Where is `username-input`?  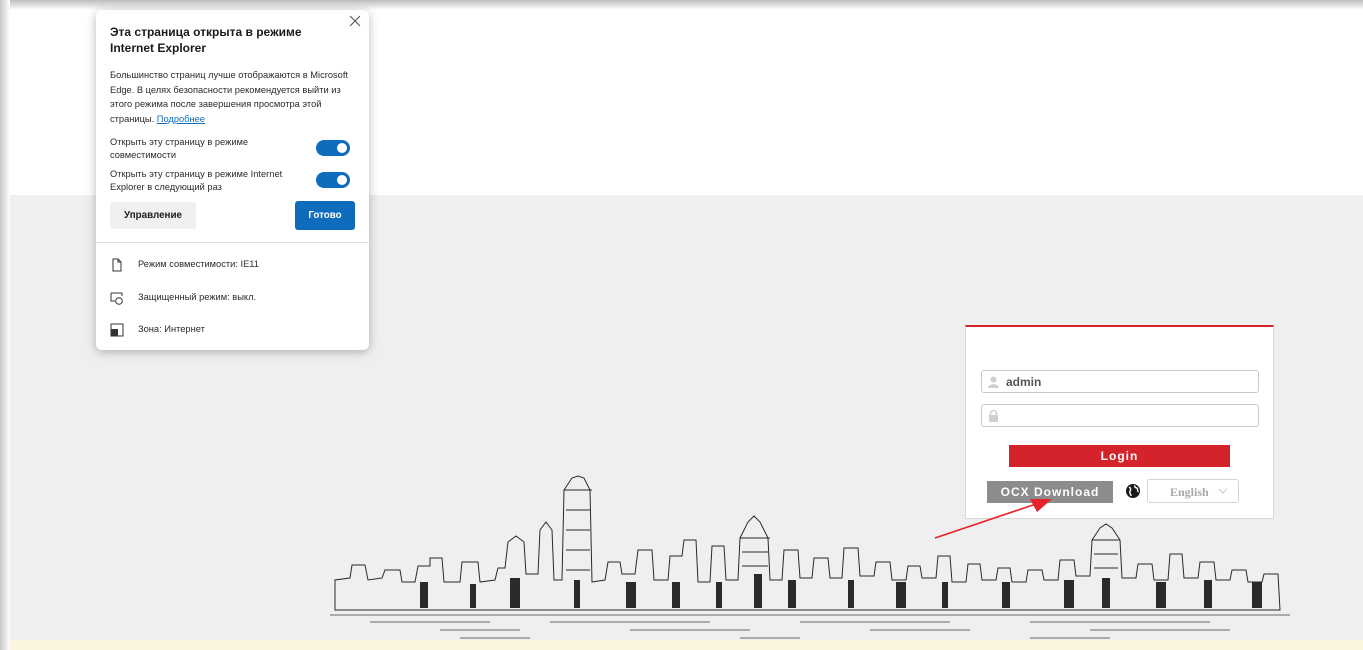 username-input is located at coordinates (1128, 381).